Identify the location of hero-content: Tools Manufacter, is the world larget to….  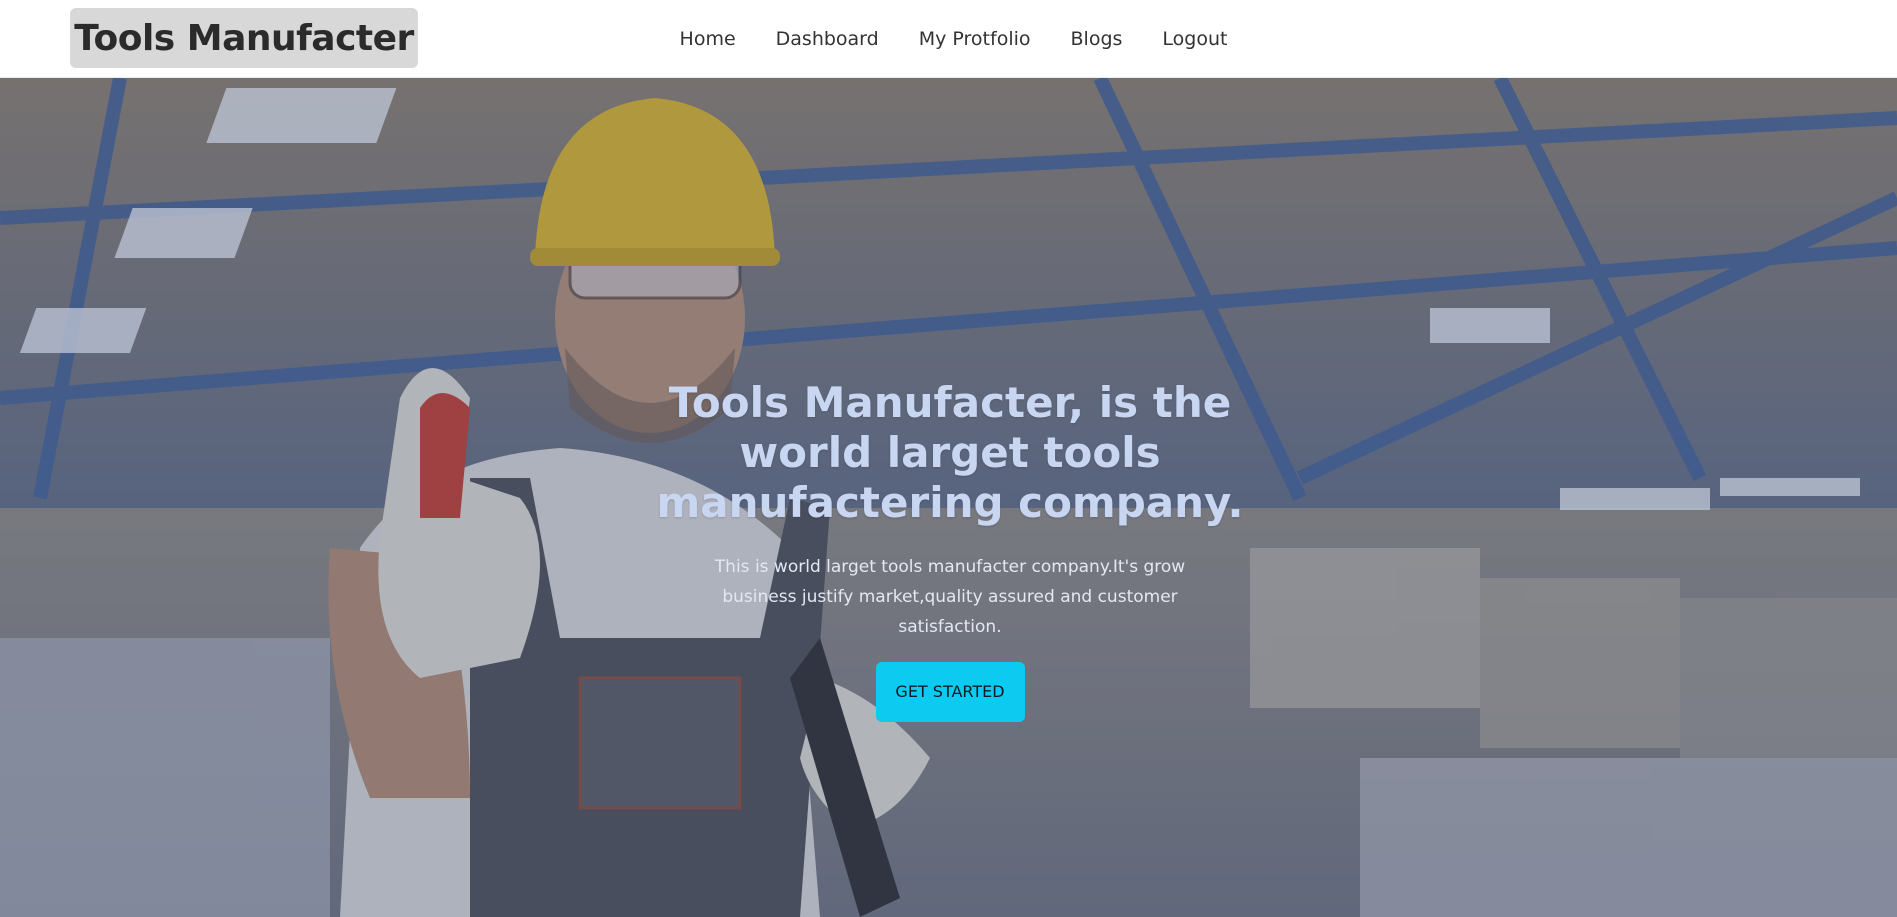
(950, 550).